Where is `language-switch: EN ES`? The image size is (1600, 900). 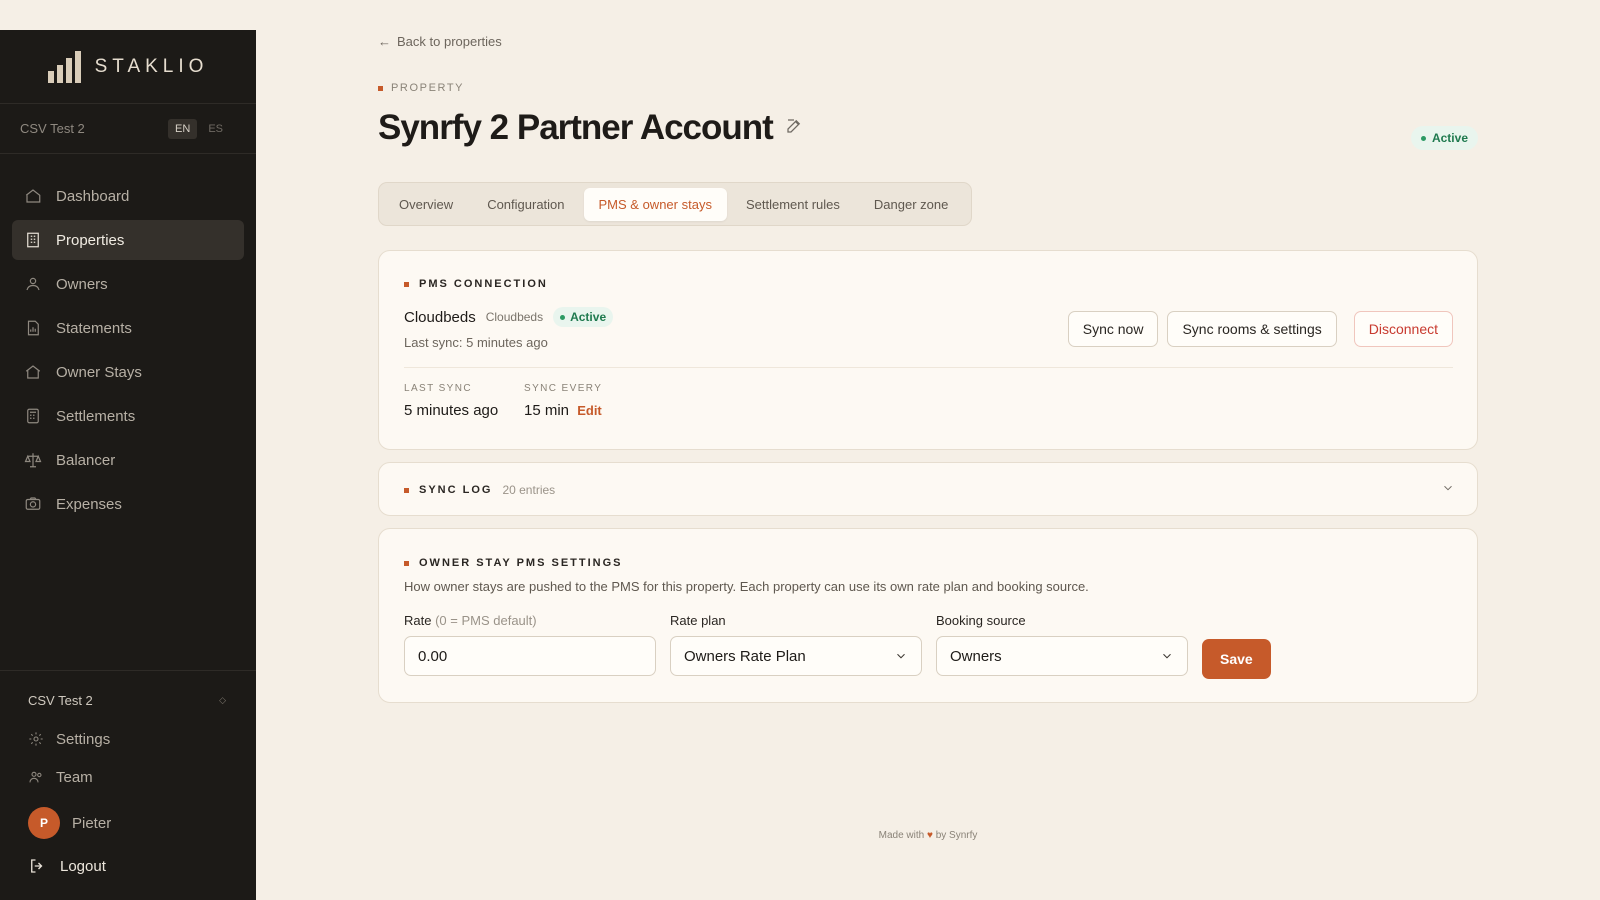 language-switch: EN ES is located at coordinates (199, 128).